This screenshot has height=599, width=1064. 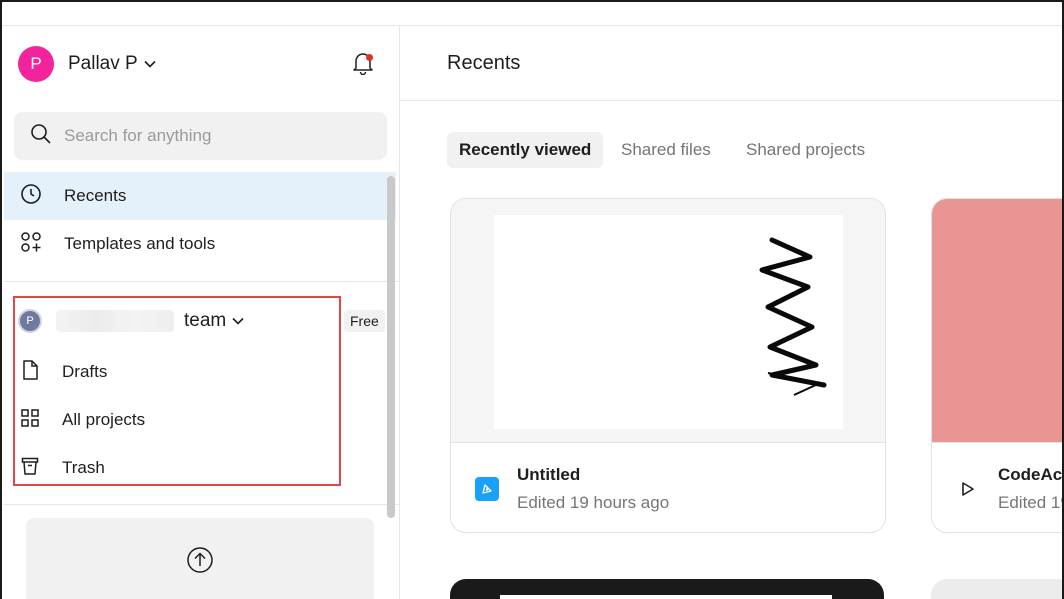 I want to click on tab-shared-projects: Shared projects, so click(x=805, y=150).